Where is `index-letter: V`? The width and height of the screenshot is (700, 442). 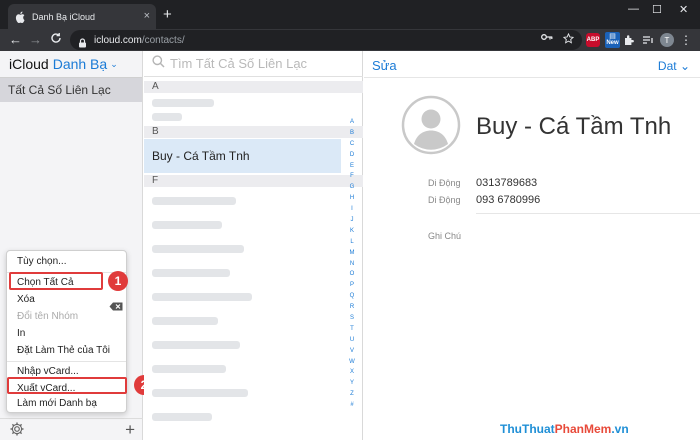 index-letter: V is located at coordinates (352, 351).